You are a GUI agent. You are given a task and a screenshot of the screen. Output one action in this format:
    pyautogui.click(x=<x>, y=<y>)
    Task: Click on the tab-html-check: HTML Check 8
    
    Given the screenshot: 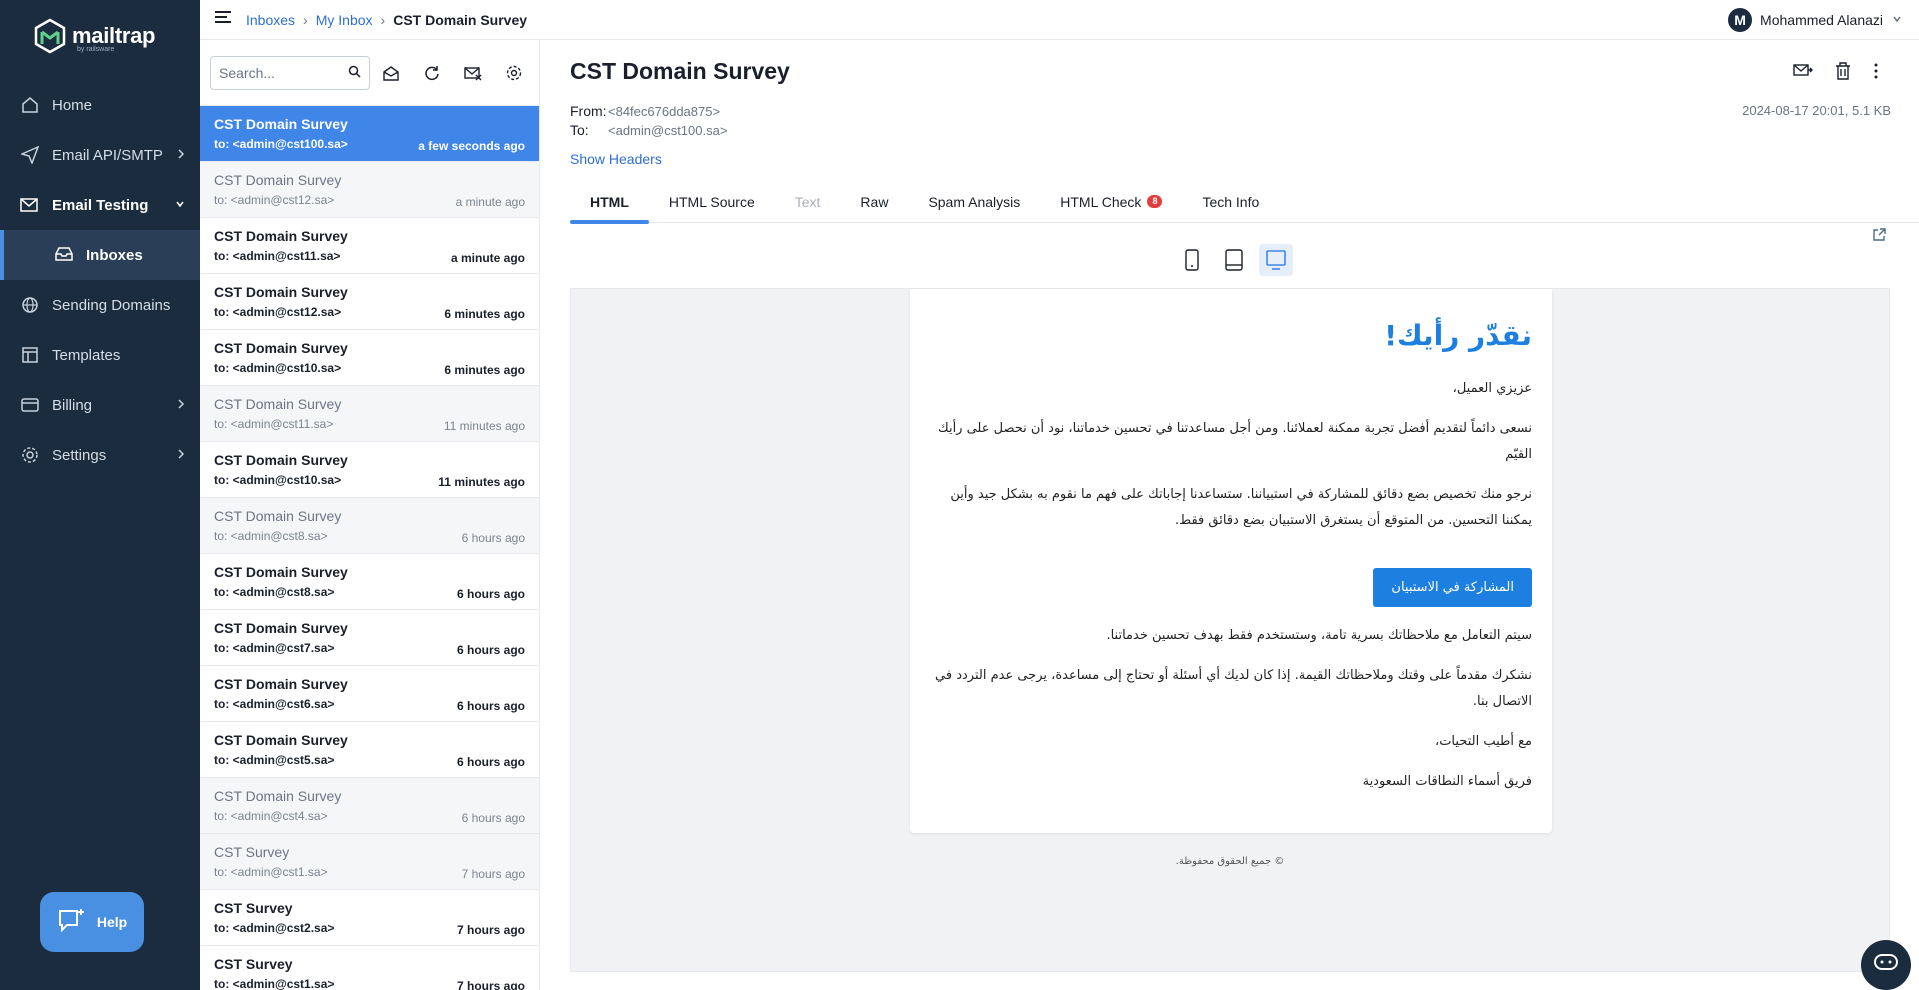 What is the action you would take?
    pyautogui.click(x=1111, y=201)
    